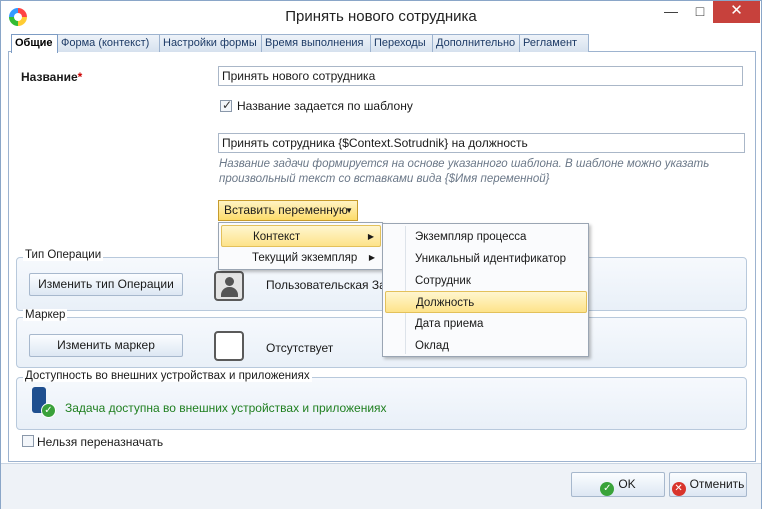 The height and width of the screenshot is (509, 762). Describe the element at coordinates (486, 346) in the screenshot. I see `submenu-item: Оклад` at that location.